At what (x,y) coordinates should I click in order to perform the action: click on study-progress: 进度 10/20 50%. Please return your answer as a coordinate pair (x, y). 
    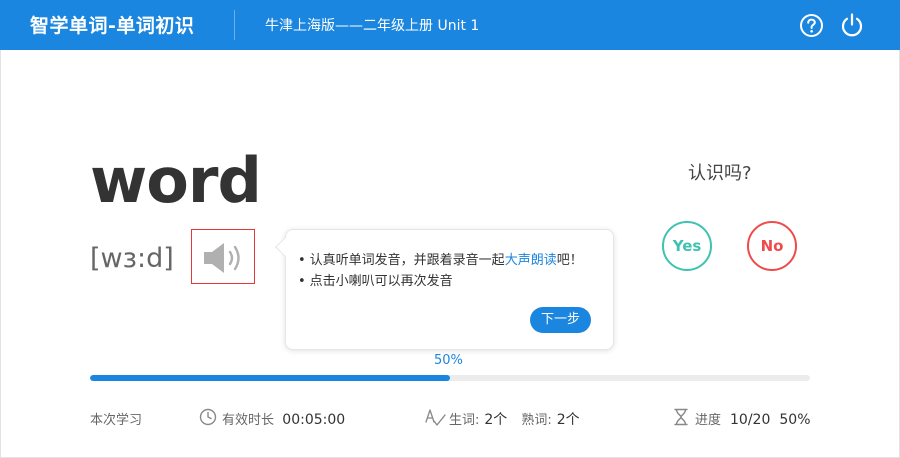
    Looking at the image, I should click on (753, 418).